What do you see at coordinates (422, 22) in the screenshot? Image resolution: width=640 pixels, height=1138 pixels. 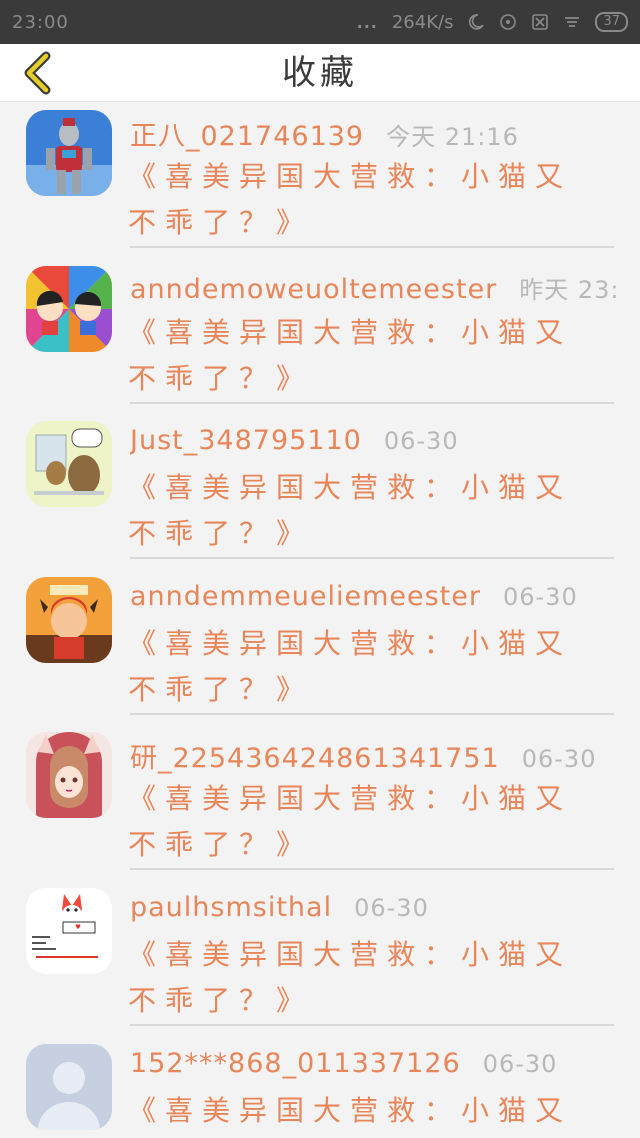 I see `network-speed: 264K/s` at bounding box center [422, 22].